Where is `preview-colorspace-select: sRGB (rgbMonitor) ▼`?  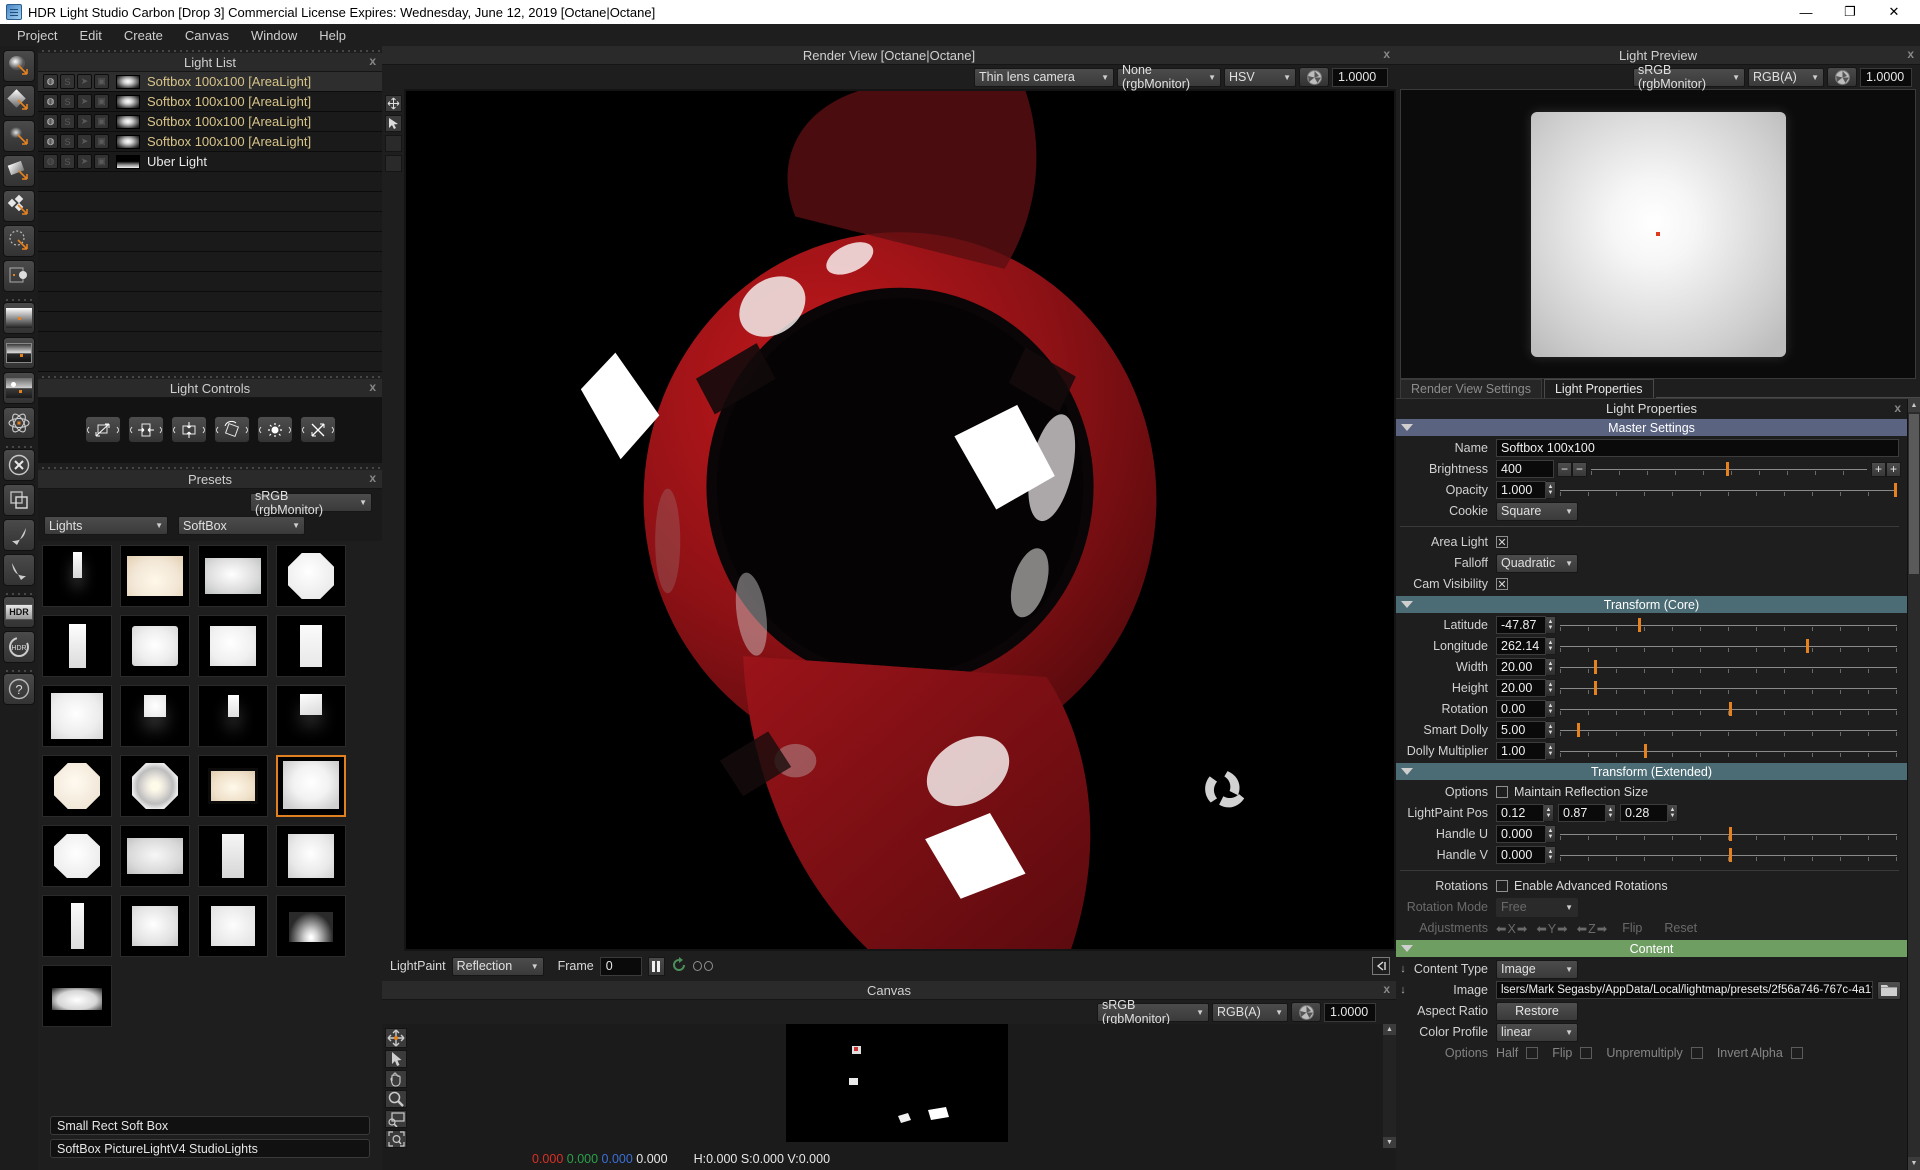 preview-colorspace-select: sRGB (rgbMonitor) ▼ is located at coordinates (1689, 77).